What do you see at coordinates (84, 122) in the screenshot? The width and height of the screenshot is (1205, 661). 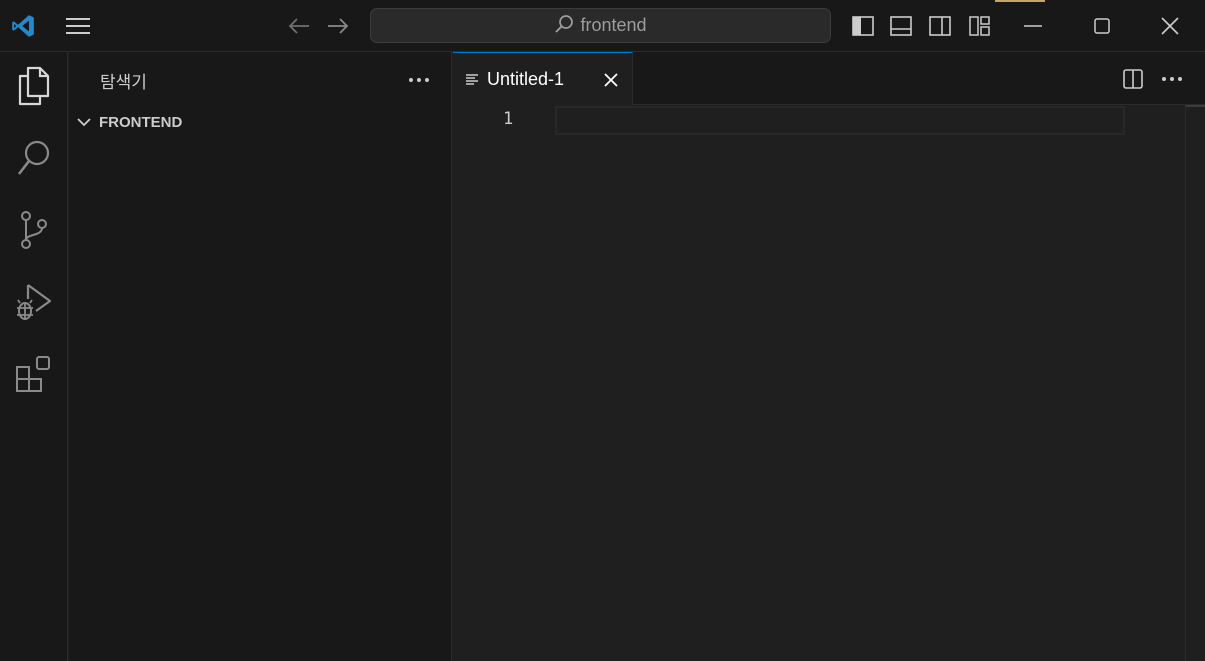 I see `chevron-down-icon` at bounding box center [84, 122].